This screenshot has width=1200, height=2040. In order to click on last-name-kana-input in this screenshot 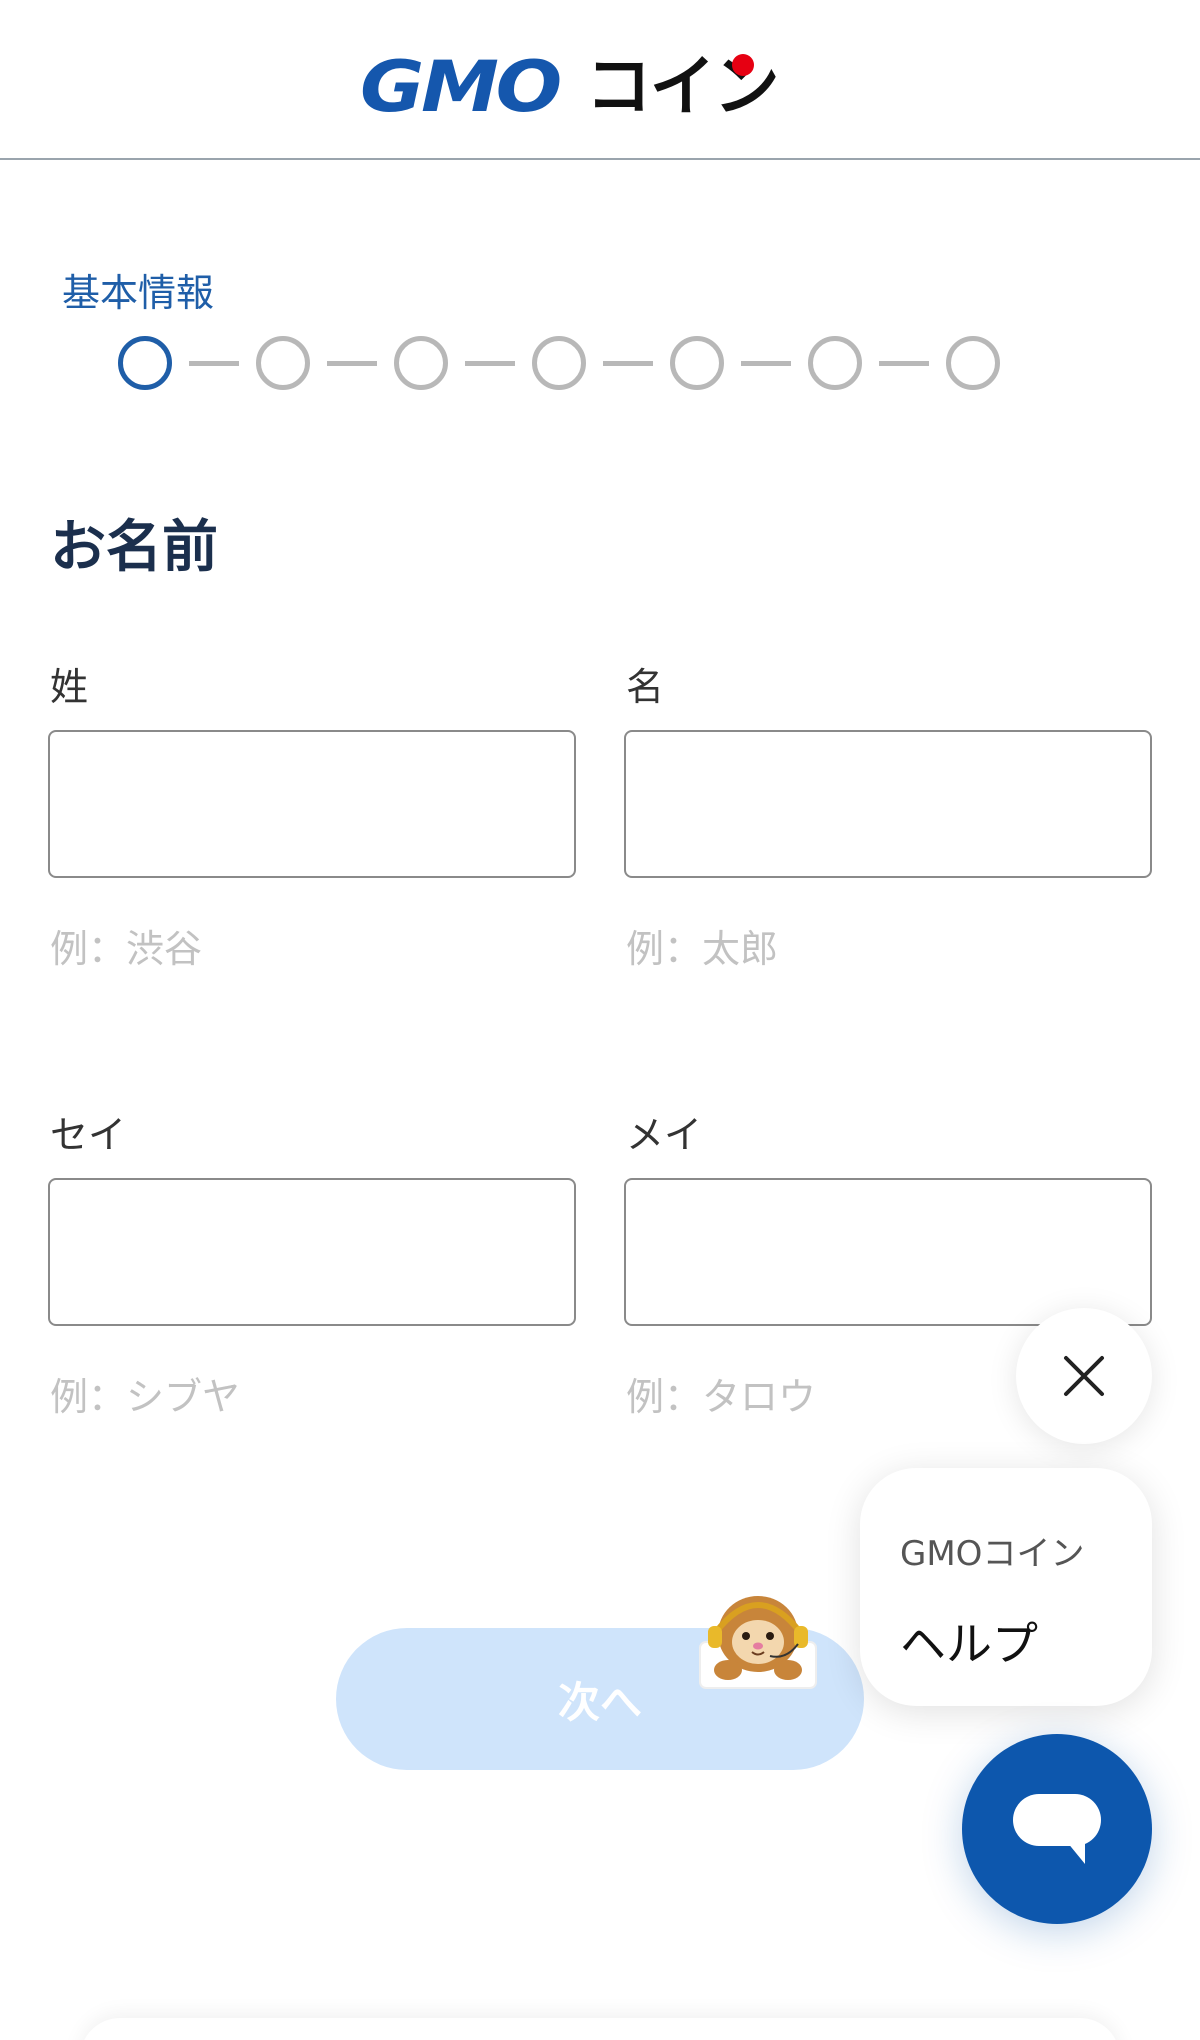, I will do `click(312, 1252)`.